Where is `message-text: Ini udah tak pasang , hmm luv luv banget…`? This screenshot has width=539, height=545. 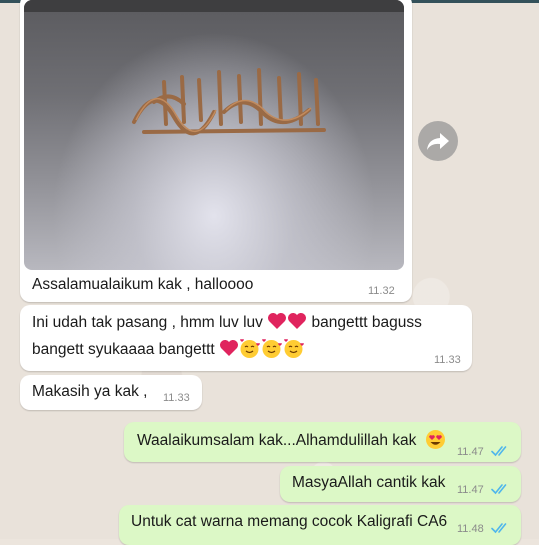 message-text: Ini udah tak pasang , hmm luv luv banget… is located at coordinates (227, 322).